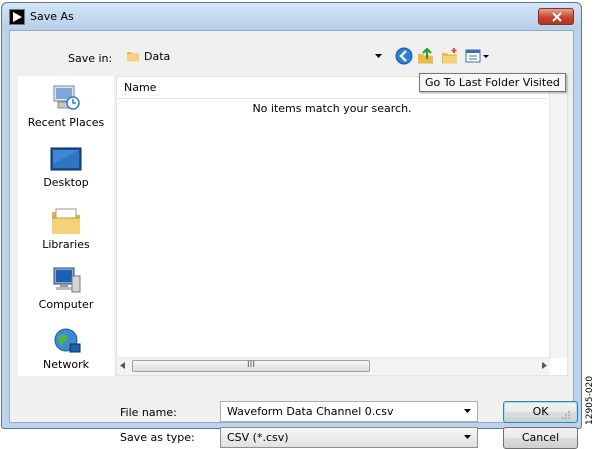 This screenshot has width=602, height=449. What do you see at coordinates (157, 56) in the screenshot?
I see `save-in-value: Data` at bounding box center [157, 56].